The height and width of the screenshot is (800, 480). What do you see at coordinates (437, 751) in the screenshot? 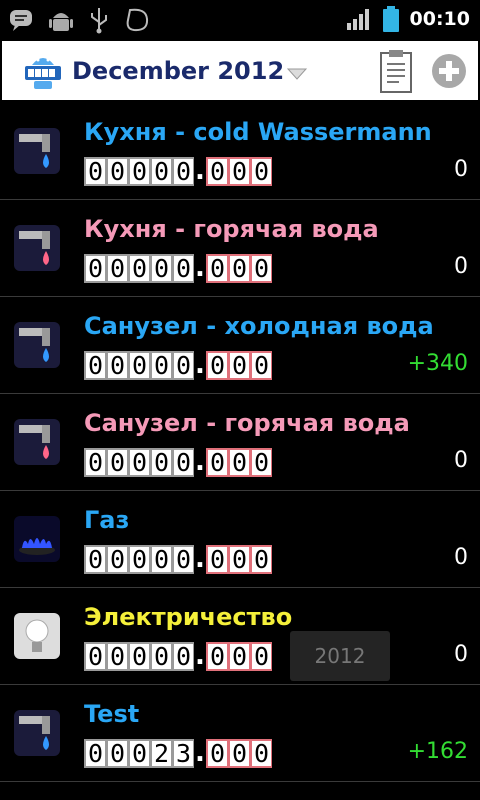
I see `meter-delta: +162` at bounding box center [437, 751].